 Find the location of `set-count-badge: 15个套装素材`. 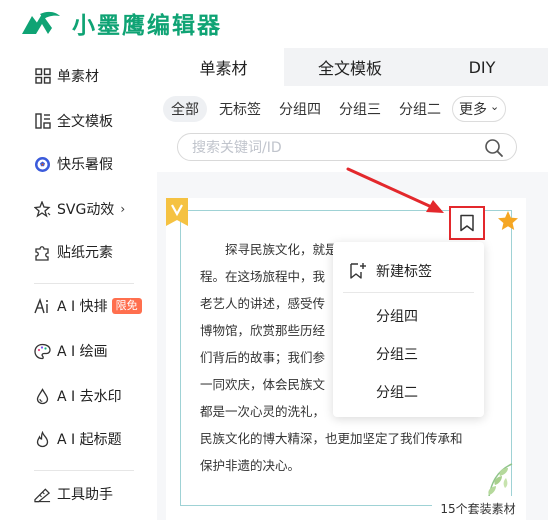

set-count-badge: 15个套装素材 is located at coordinates (478, 508).